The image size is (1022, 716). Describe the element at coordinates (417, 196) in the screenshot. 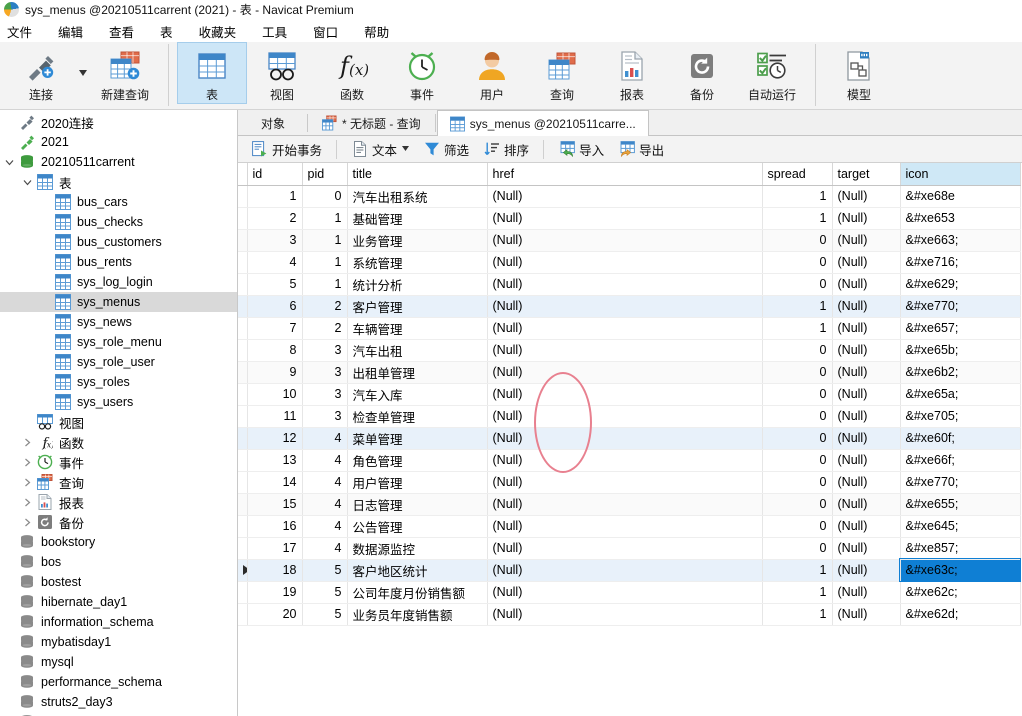

I see `cell-title: 汽车出租系统` at that location.